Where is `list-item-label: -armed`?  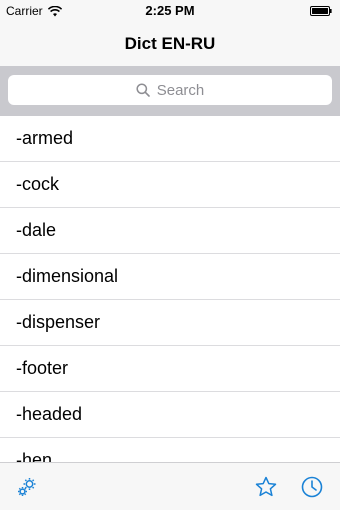 list-item-label: -armed is located at coordinates (45, 138).